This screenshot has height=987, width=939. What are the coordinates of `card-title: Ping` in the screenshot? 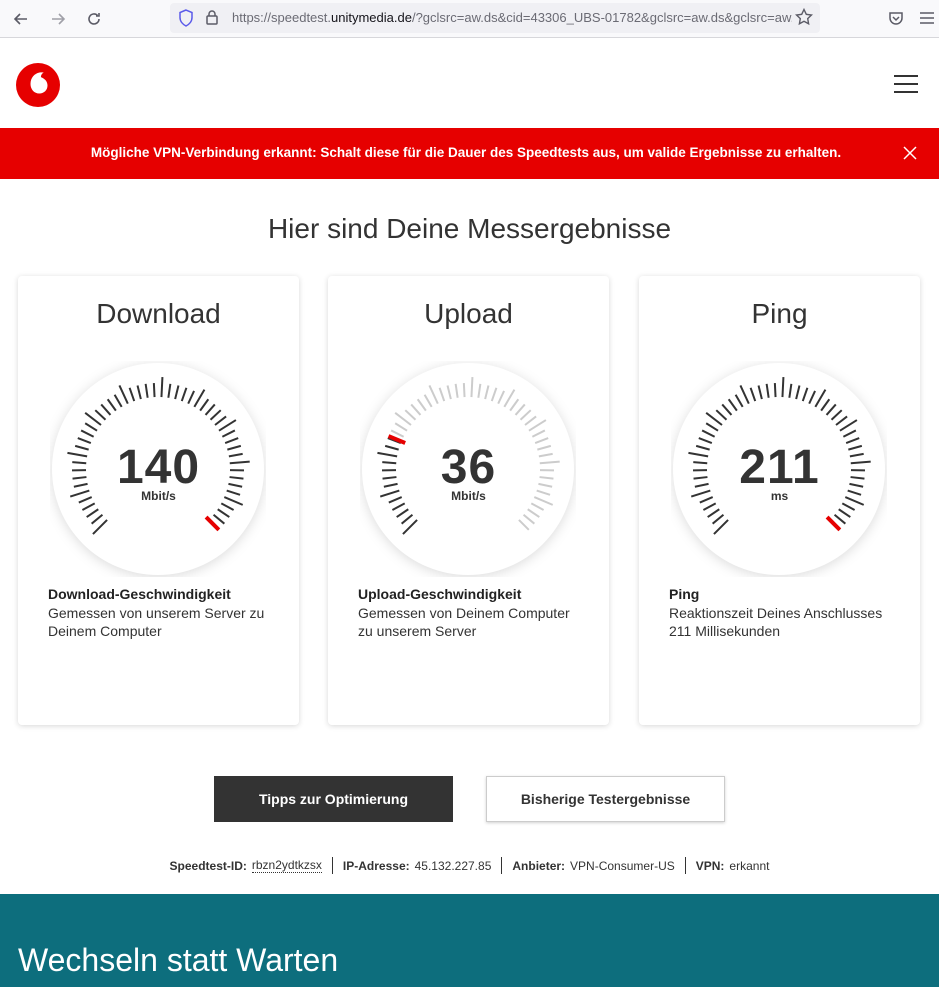 It's located at (779, 313).